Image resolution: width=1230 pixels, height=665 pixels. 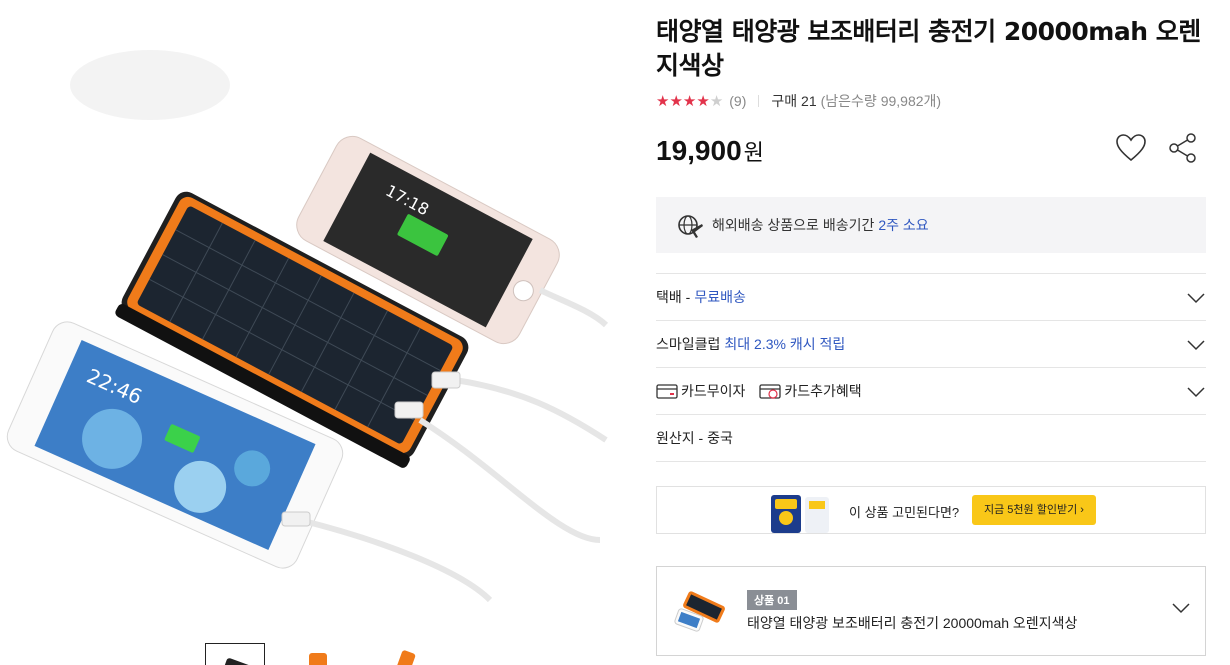 What do you see at coordinates (753, 152) in the screenshot?
I see `price-unit: 원` at bounding box center [753, 152].